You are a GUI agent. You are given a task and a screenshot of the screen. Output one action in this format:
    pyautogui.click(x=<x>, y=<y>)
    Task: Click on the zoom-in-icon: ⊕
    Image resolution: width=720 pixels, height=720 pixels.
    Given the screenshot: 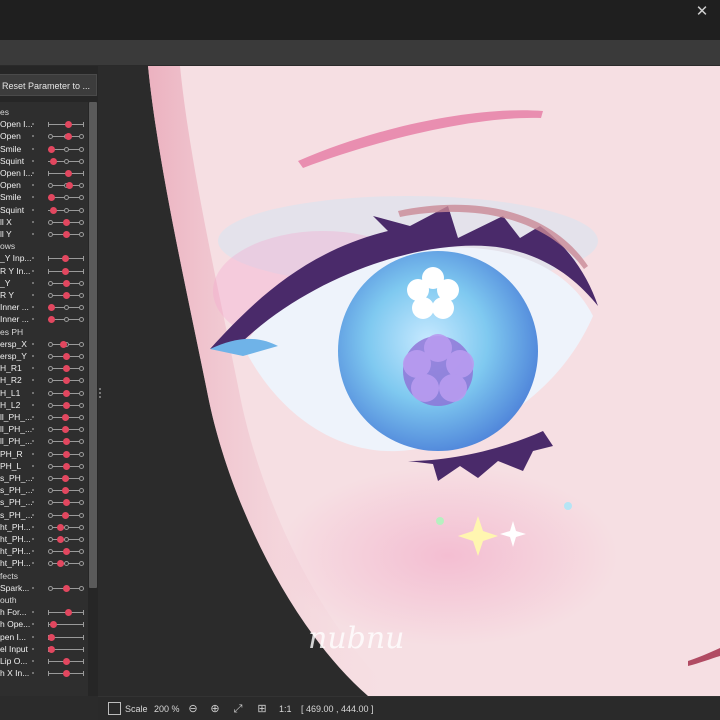 What is the action you would take?
    pyautogui.click(x=215, y=709)
    